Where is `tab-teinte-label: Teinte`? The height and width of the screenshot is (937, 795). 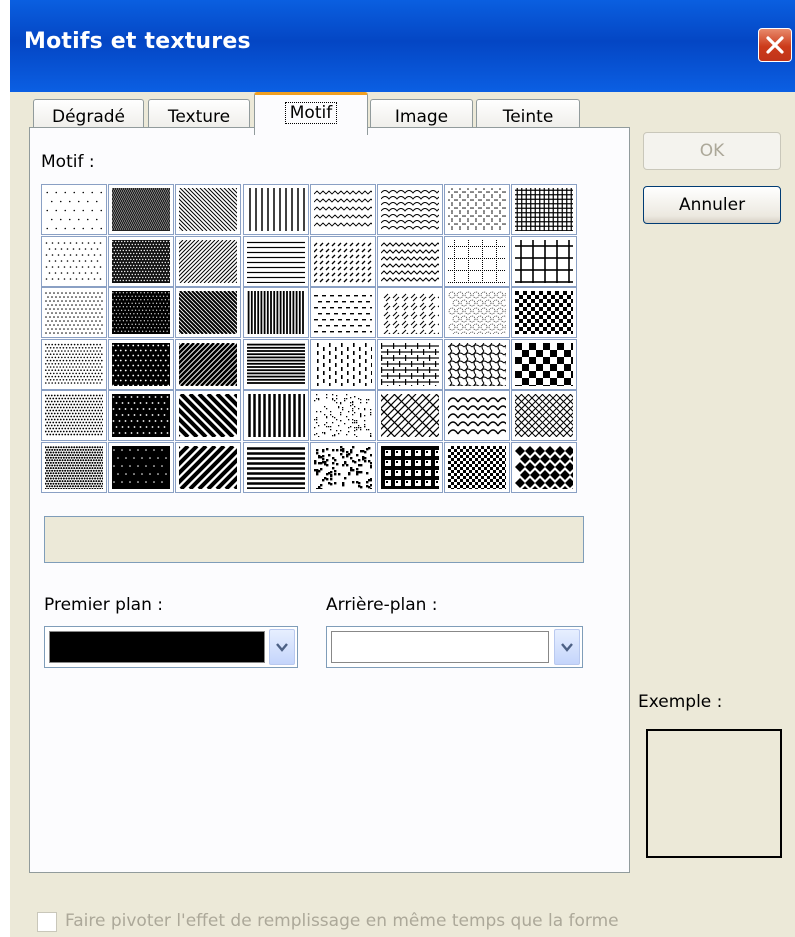
tab-teinte-label: Teinte is located at coordinates (528, 117).